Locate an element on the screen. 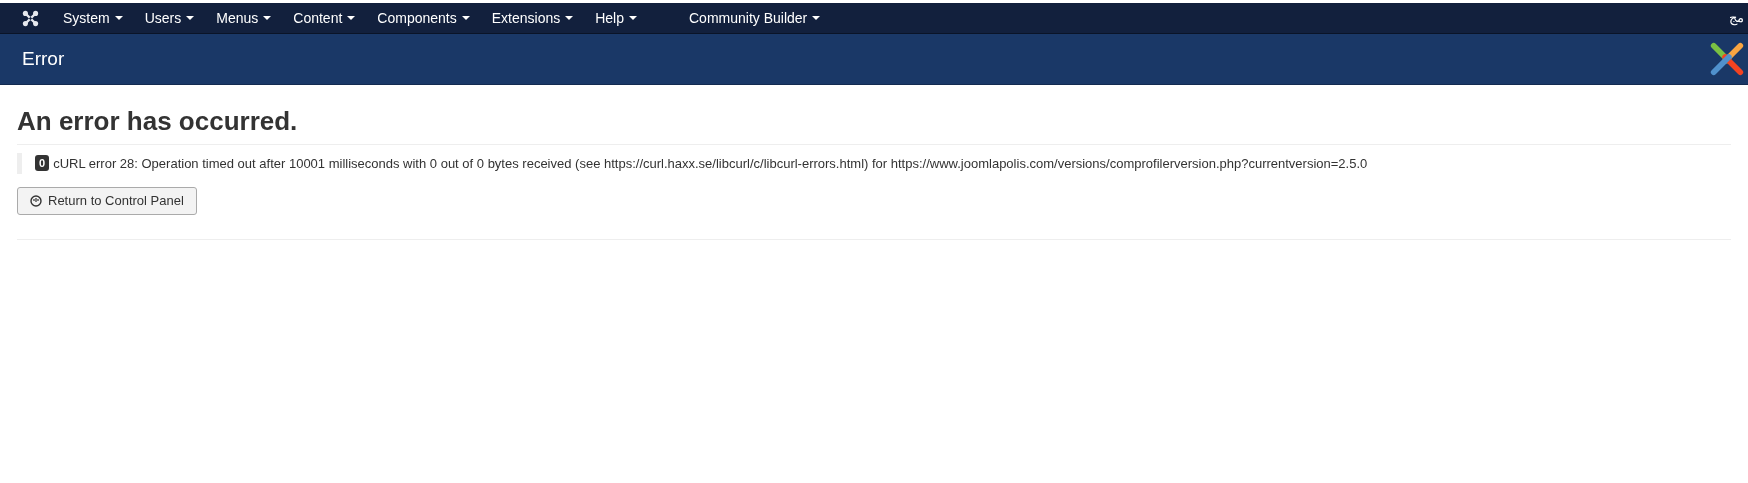 This screenshot has width=1748, height=483. nav-menu-item: Extensions is located at coordinates (532, 18).